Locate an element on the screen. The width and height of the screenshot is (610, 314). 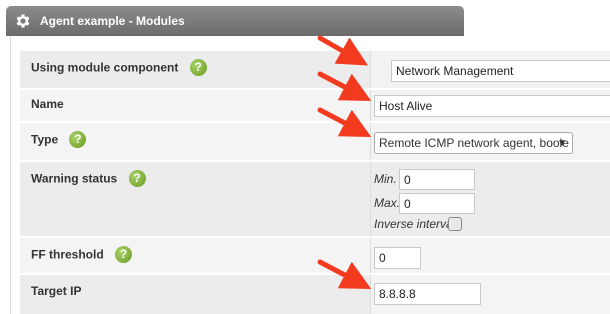
window-title: Agent example - Modules is located at coordinates (112, 21).